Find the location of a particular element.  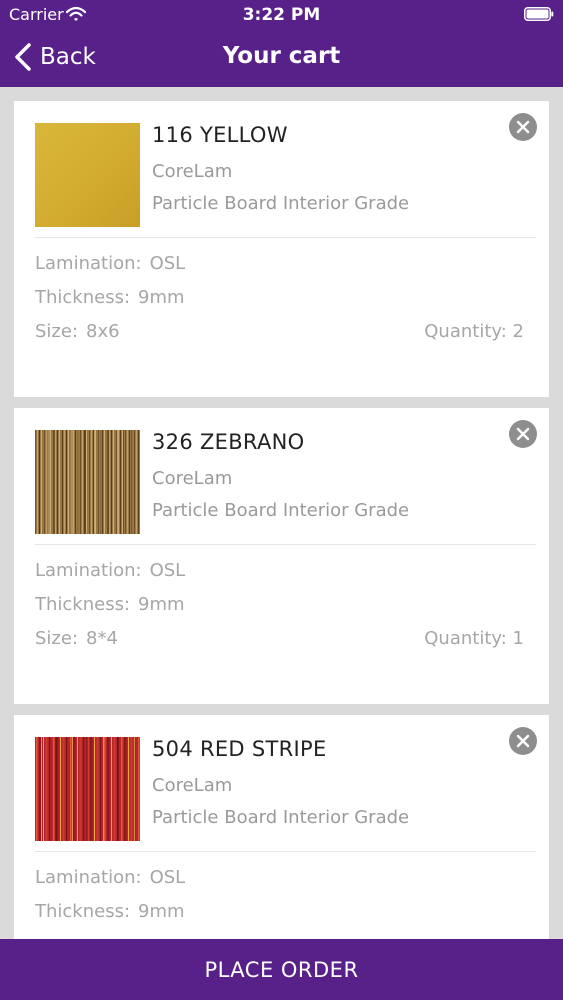

navigation-bar: Back Your cart is located at coordinates (281, 58).